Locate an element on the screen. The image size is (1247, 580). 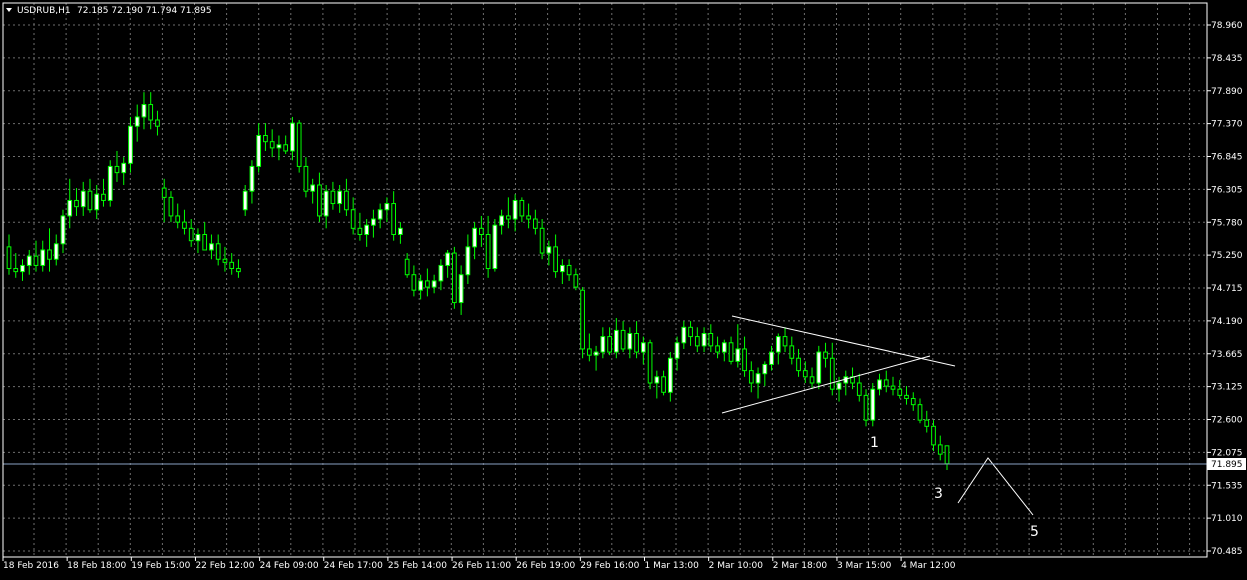
chart-symbol: USDRUB,H1 is located at coordinates (44, 11).